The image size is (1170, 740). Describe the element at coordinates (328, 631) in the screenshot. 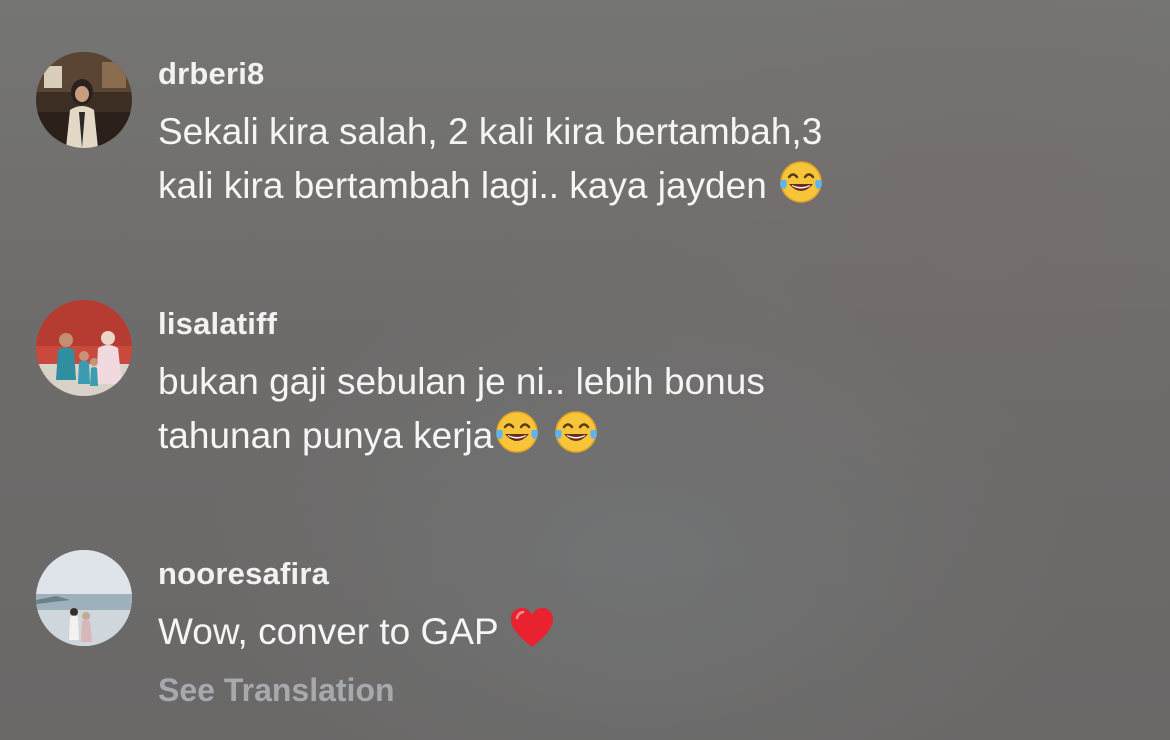

I see `comment-text-line: Wow, conver to GAP` at that location.